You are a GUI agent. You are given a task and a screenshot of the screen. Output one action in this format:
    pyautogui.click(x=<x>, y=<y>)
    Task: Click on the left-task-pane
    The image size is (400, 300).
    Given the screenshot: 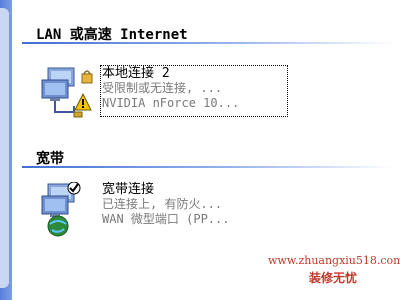 What is the action you would take?
    pyautogui.click(x=6, y=150)
    